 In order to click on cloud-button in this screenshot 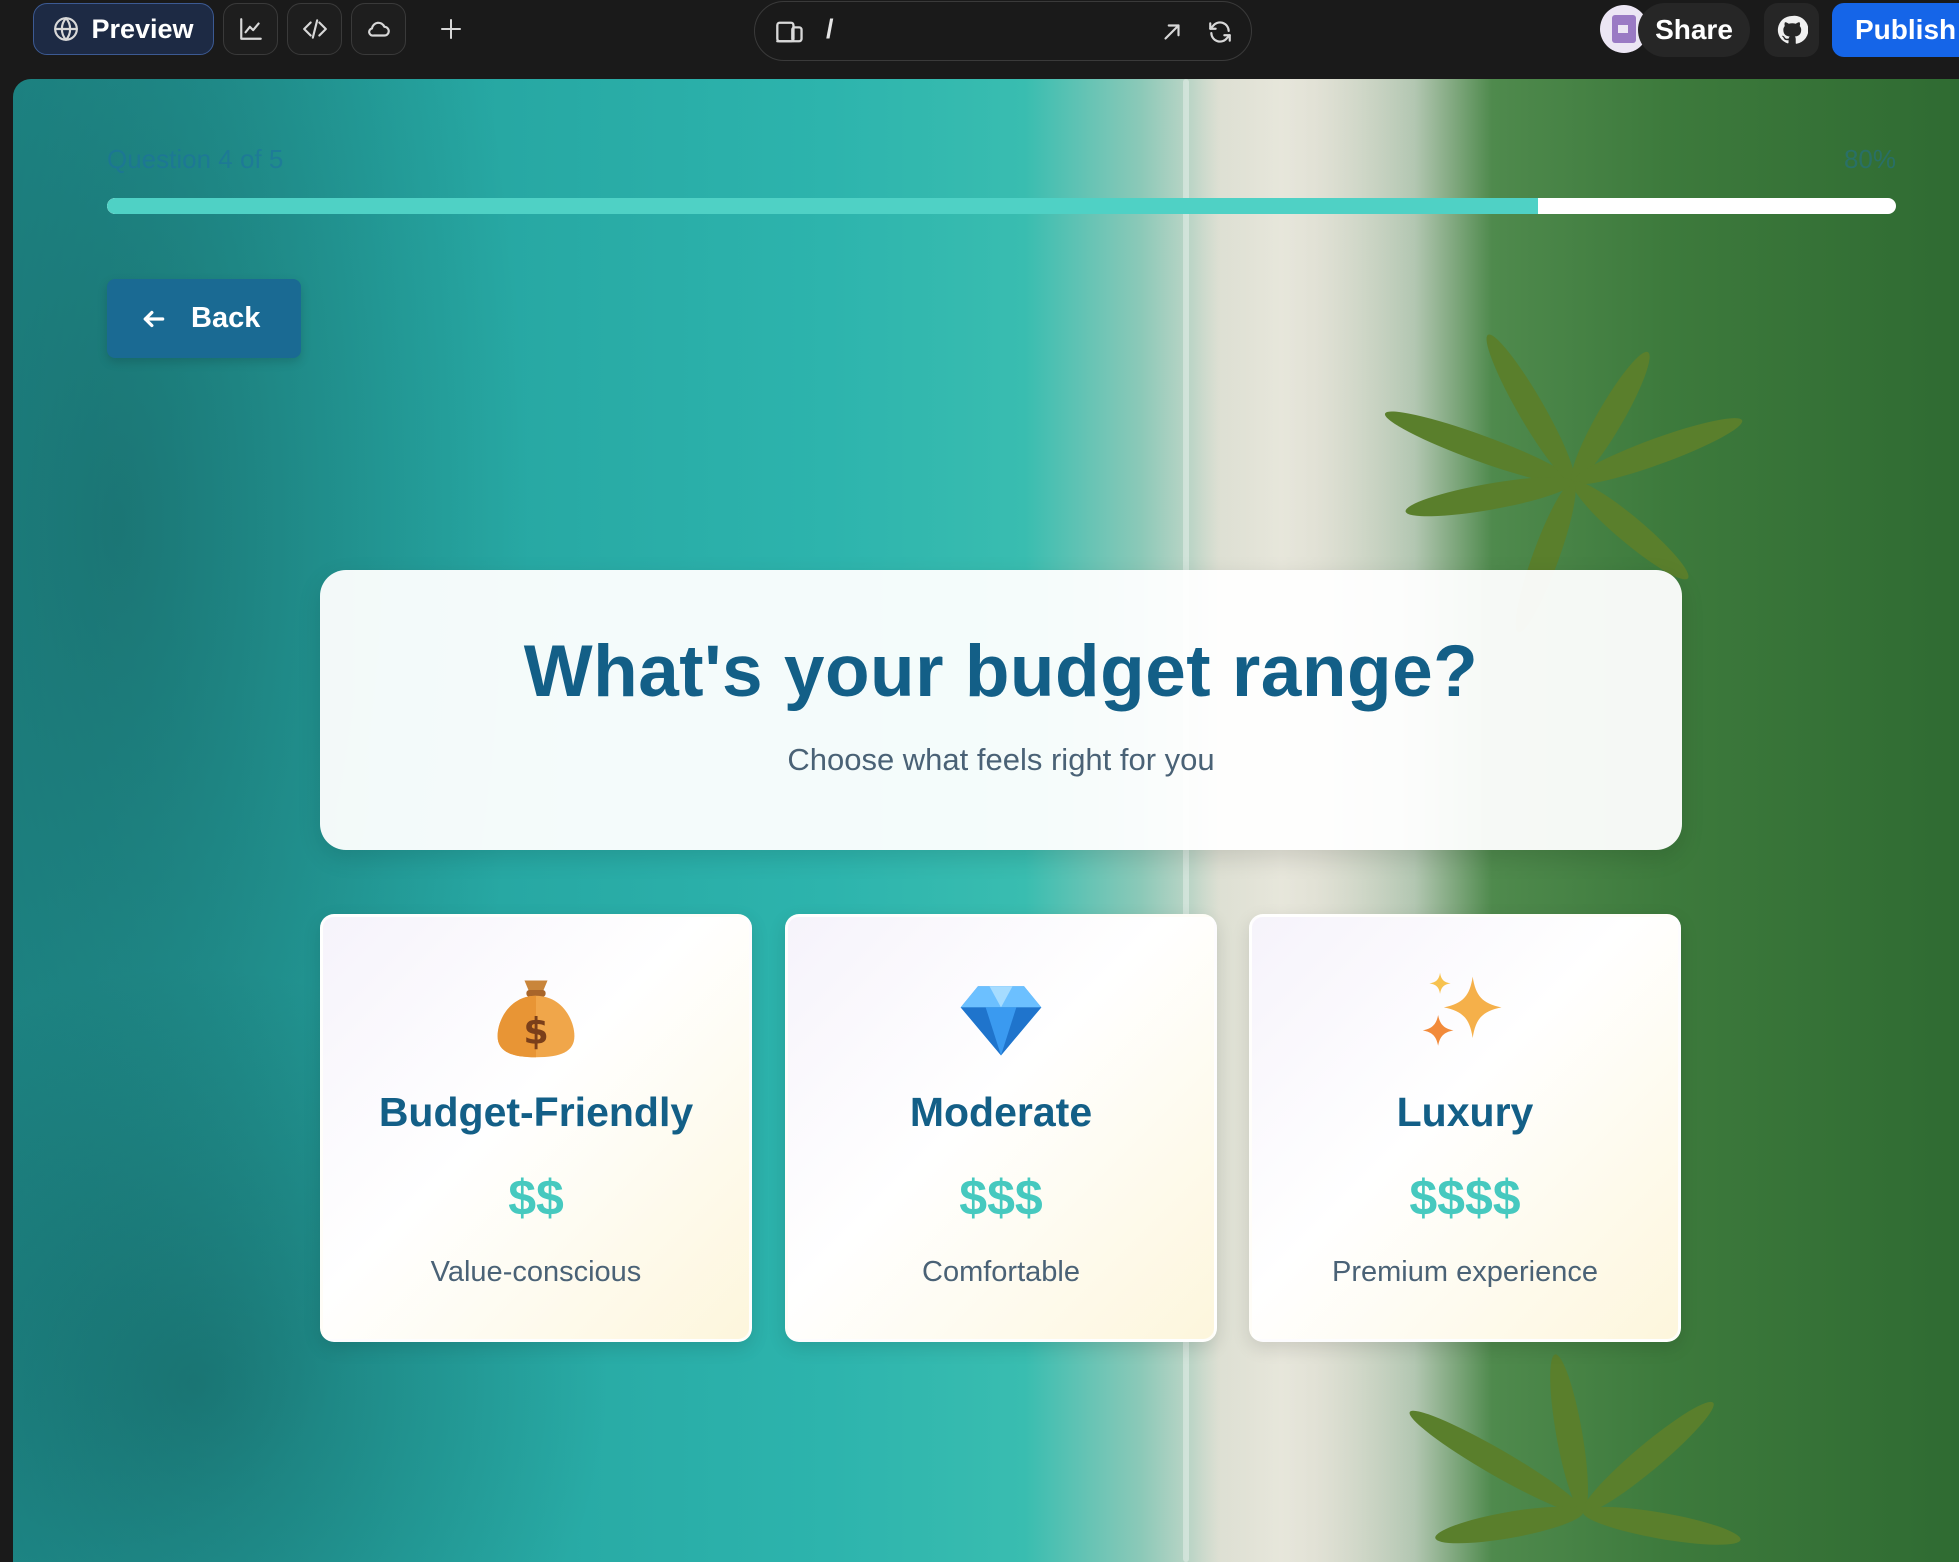, I will do `click(378, 29)`.